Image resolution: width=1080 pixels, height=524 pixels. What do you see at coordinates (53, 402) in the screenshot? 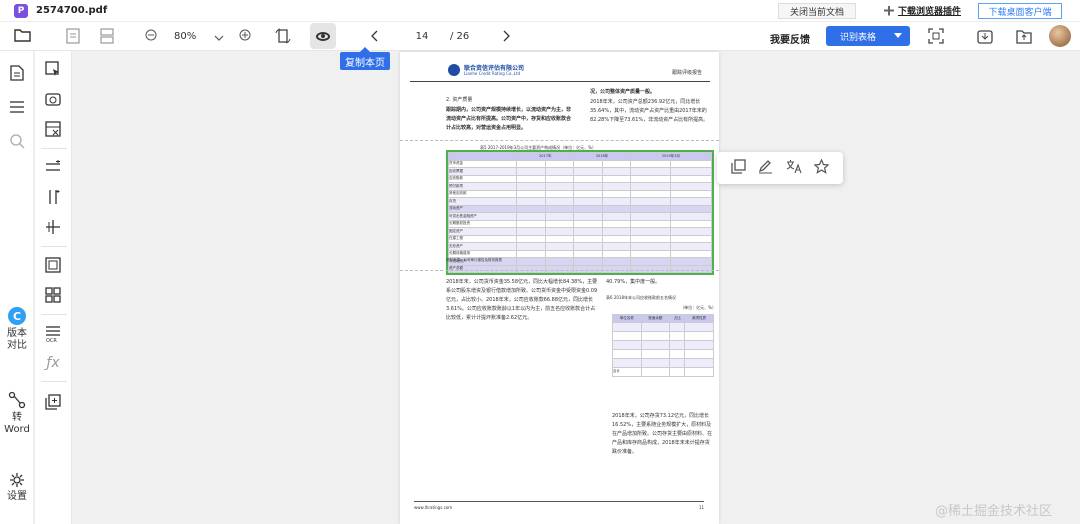
I see `copy-page-icon` at bounding box center [53, 402].